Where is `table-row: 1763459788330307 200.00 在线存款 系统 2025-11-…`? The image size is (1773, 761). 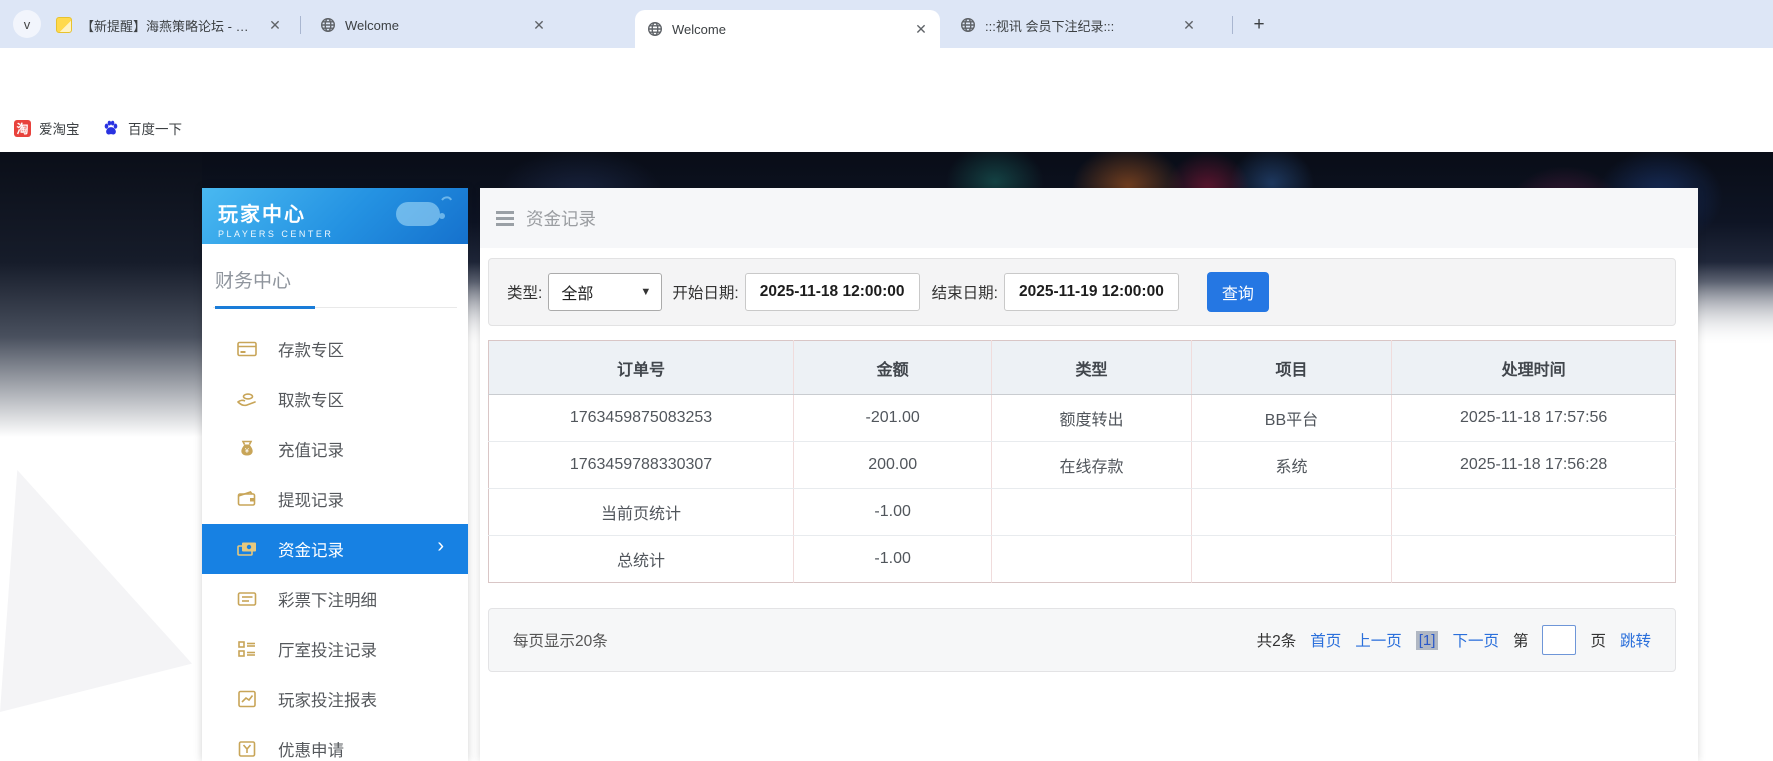 table-row: 1763459788330307 200.00 在线存款 系统 2025-11-… is located at coordinates (1082, 465).